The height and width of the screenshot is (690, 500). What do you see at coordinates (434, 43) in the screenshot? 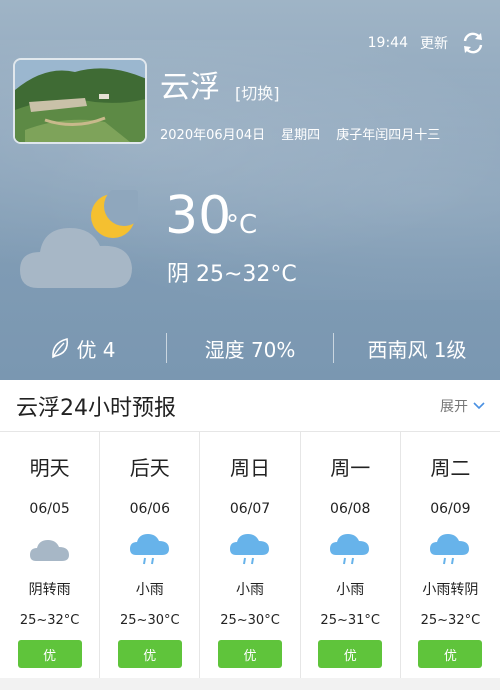
I see `refresh-label: 更新` at bounding box center [434, 43].